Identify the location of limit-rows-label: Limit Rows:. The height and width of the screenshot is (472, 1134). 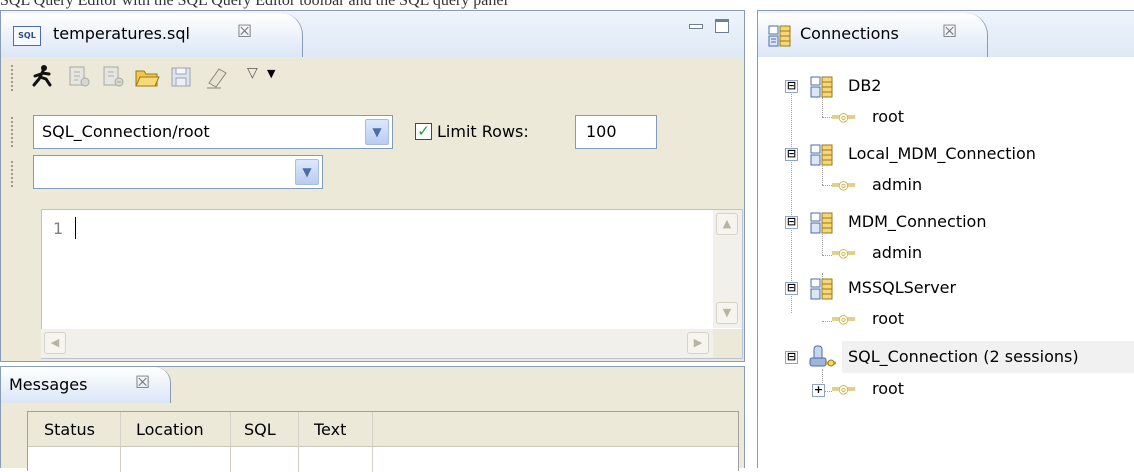
(483, 131).